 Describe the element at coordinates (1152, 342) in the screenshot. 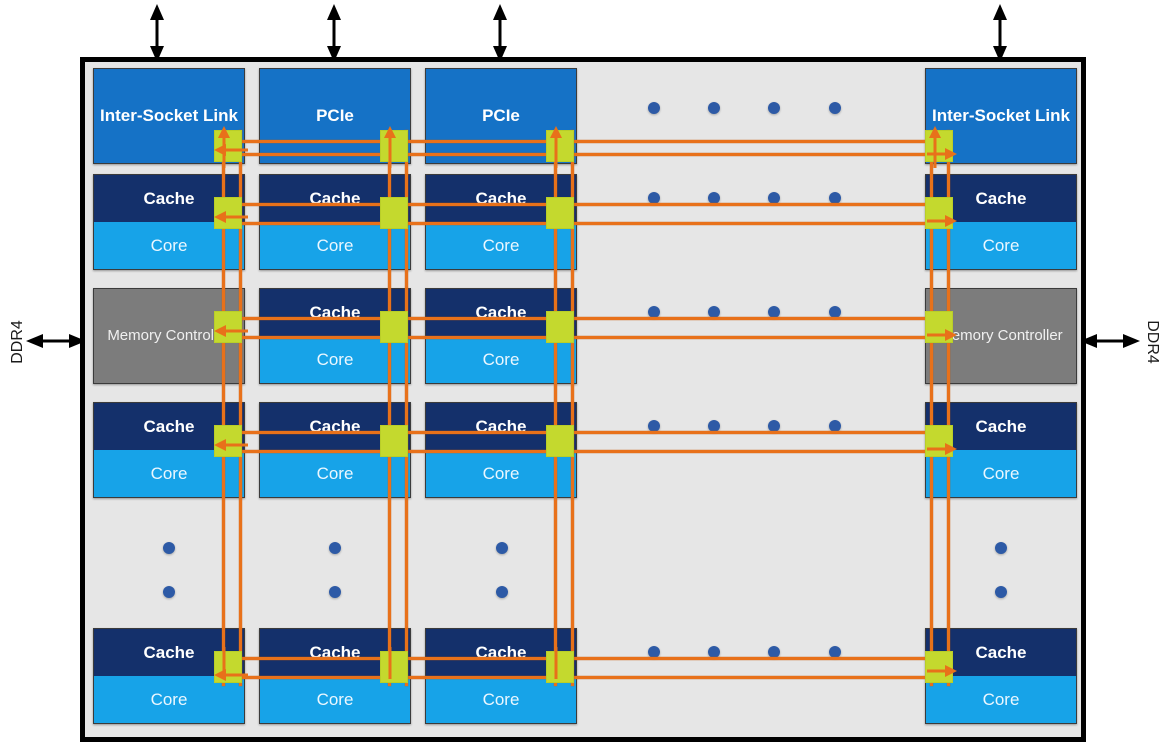

I see `ddr4-label-right: DDR4` at that location.